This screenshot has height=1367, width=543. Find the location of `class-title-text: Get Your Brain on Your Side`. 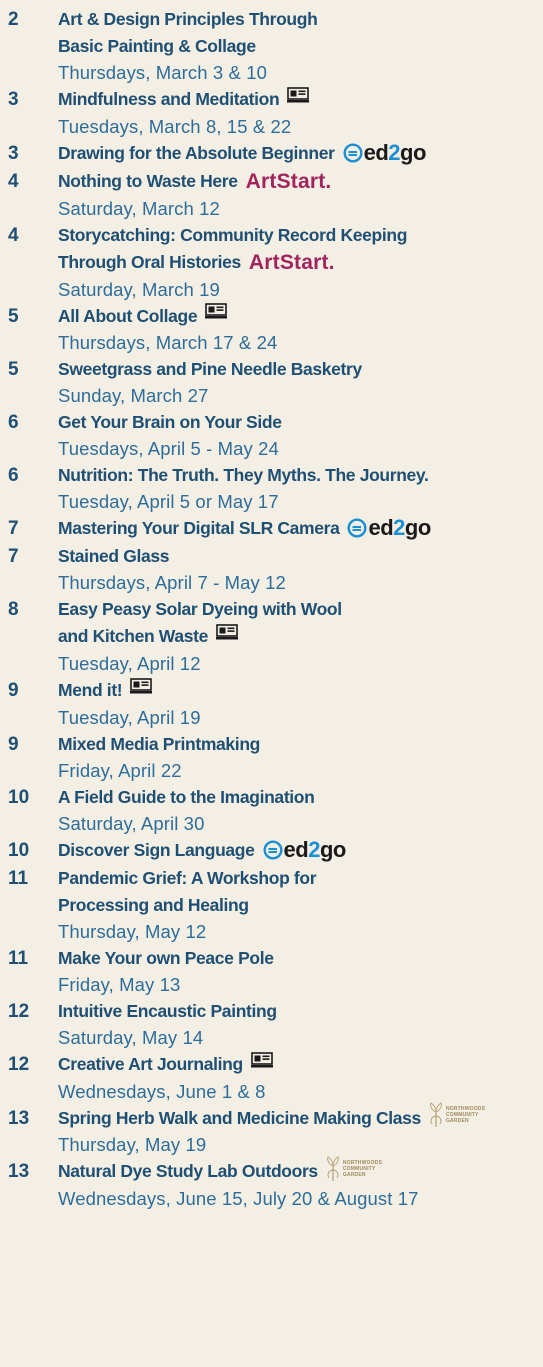

class-title-text: Get Your Brain on Your Side is located at coordinates (170, 422).